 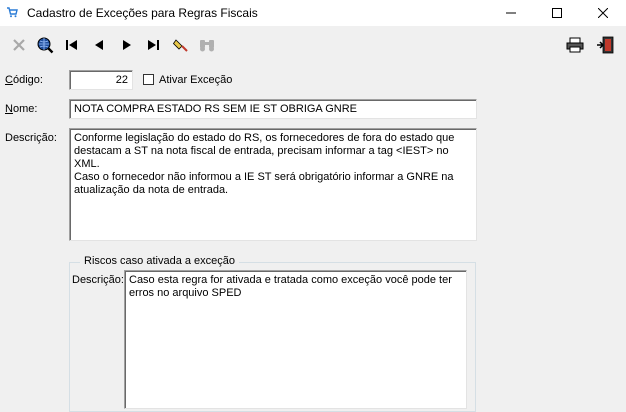 What do you see at coordinates (101, 80) in the screenshot?
I see `codigo-field: 22` at bounding box center [101, 80].